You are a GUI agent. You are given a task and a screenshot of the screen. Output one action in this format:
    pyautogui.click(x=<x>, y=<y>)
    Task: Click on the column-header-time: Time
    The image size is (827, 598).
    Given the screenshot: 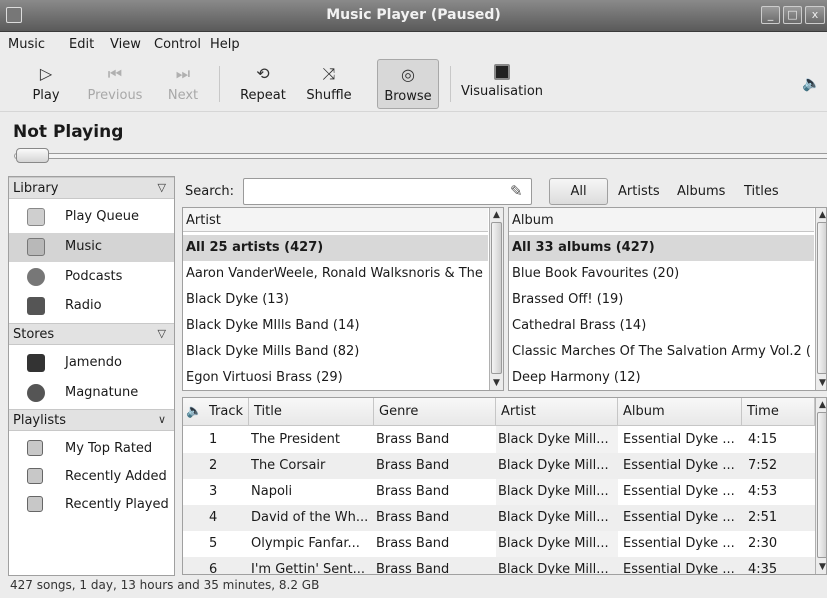 What is the action you would take?
    pyautogui.click(x=778, y=412)
    